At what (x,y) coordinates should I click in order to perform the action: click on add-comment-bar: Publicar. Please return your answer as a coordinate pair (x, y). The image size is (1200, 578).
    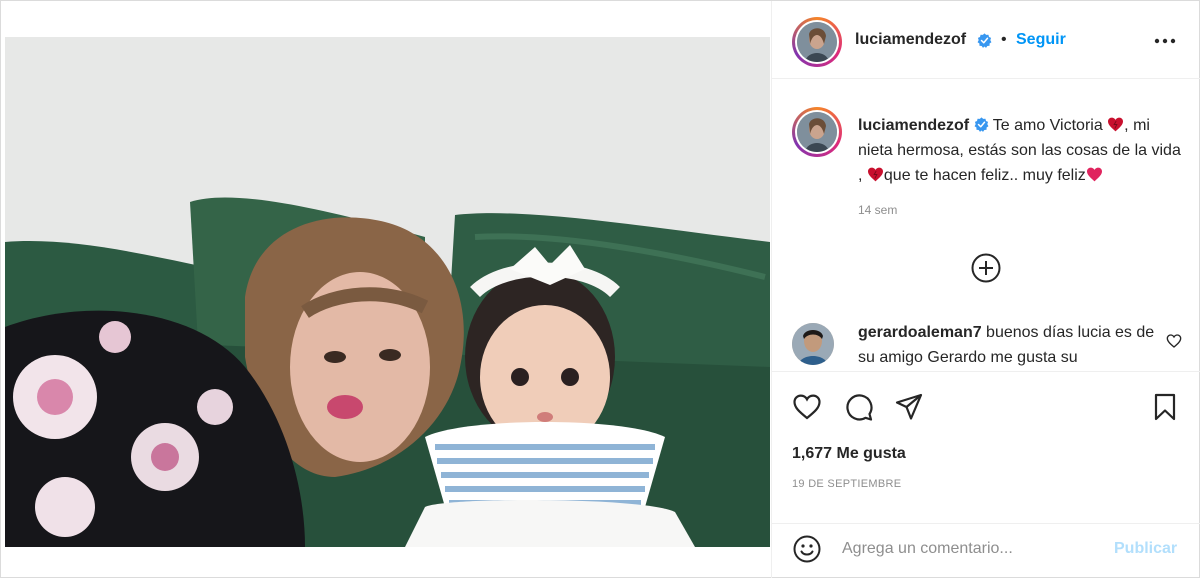
    Looking at the image, I should click on (986, 550).